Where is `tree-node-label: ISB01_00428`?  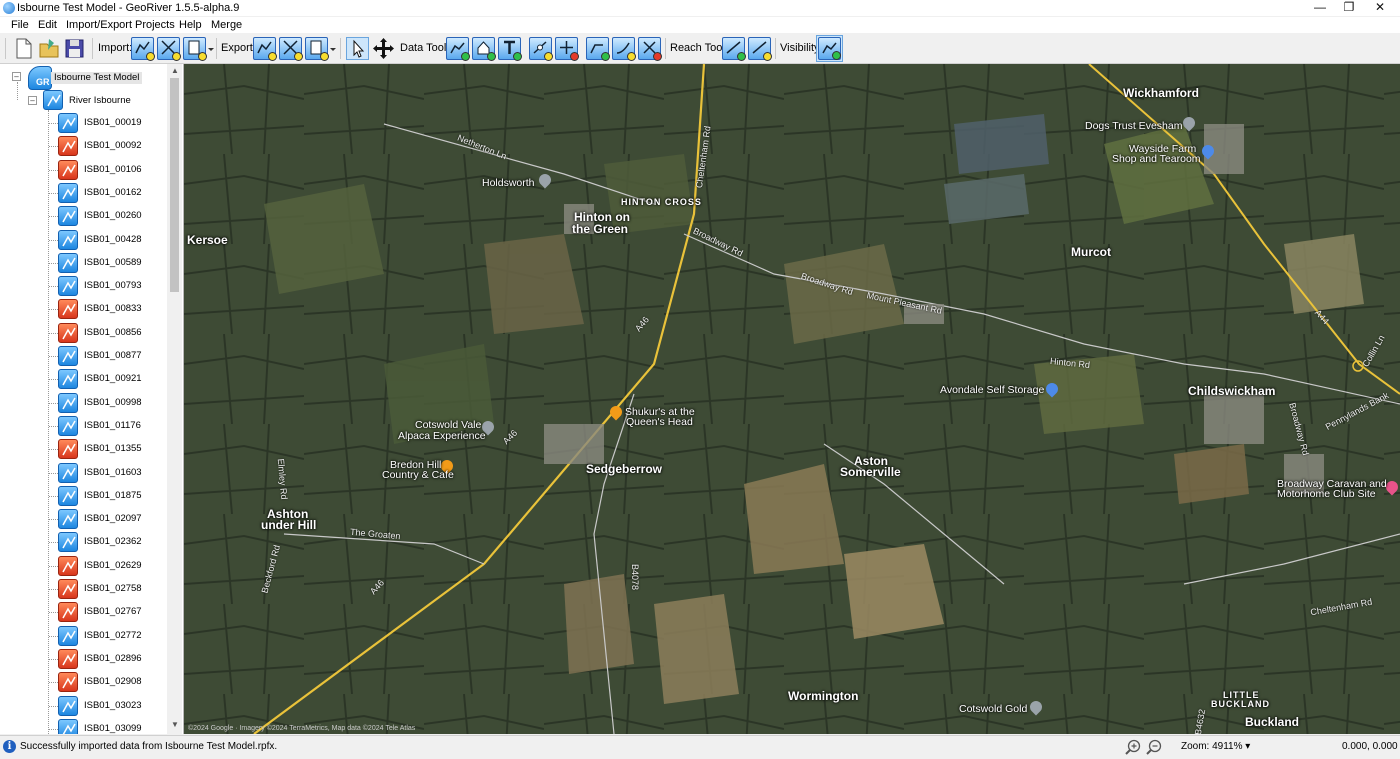
tree-node-label: ISB01_00428 is located at coordinates (113, 240).